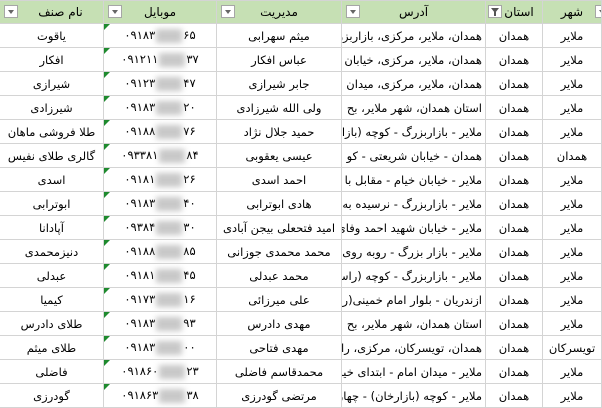  What do you see at coordinates (160, 275) in the screenshot?
I see `cell-mobile: ۰۹۱۸۱ ۴۵` at bounding box center [160, 275].